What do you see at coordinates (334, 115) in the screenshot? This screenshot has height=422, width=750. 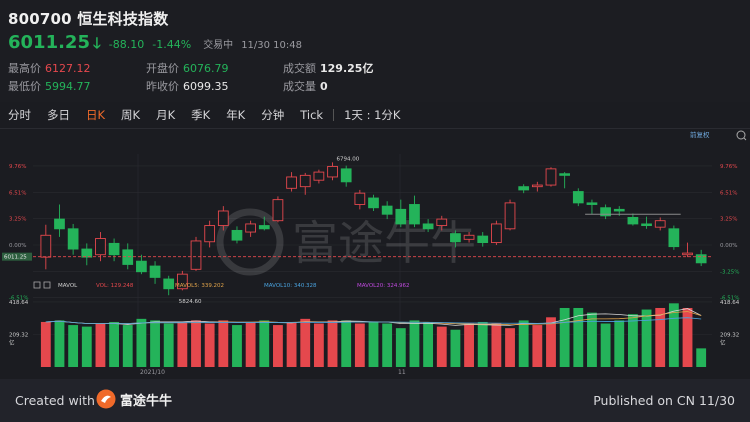 I see `tab-divider` at bounding box center [334, 115].